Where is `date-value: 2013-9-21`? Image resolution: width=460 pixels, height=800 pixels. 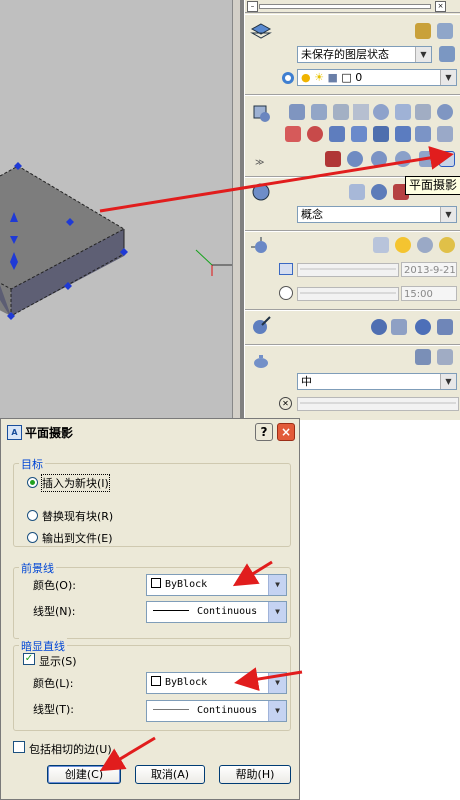 date-value: 2013-9-21 is located at coordinates (429, 269).